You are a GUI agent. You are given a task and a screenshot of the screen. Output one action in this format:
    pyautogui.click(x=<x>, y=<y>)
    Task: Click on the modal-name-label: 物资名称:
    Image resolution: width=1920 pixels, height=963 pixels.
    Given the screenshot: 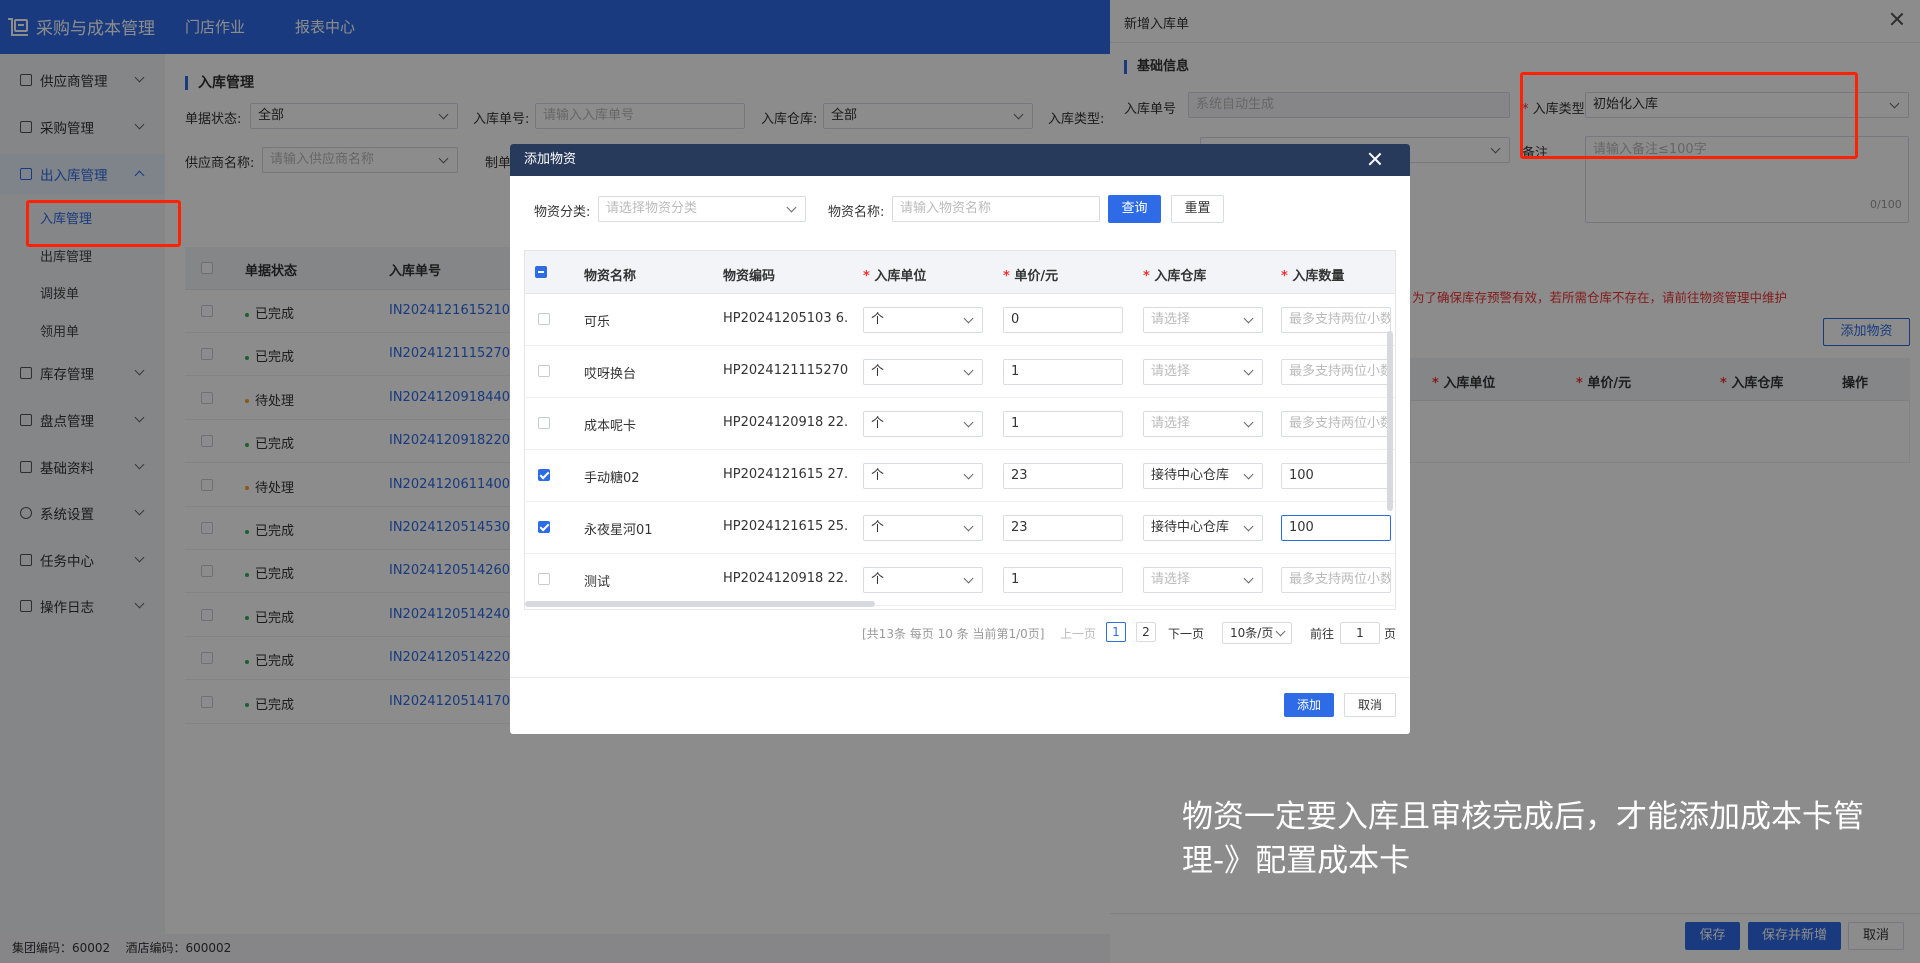 What is the action you would take?
    pyautogui.click(x=856, y=212)
    